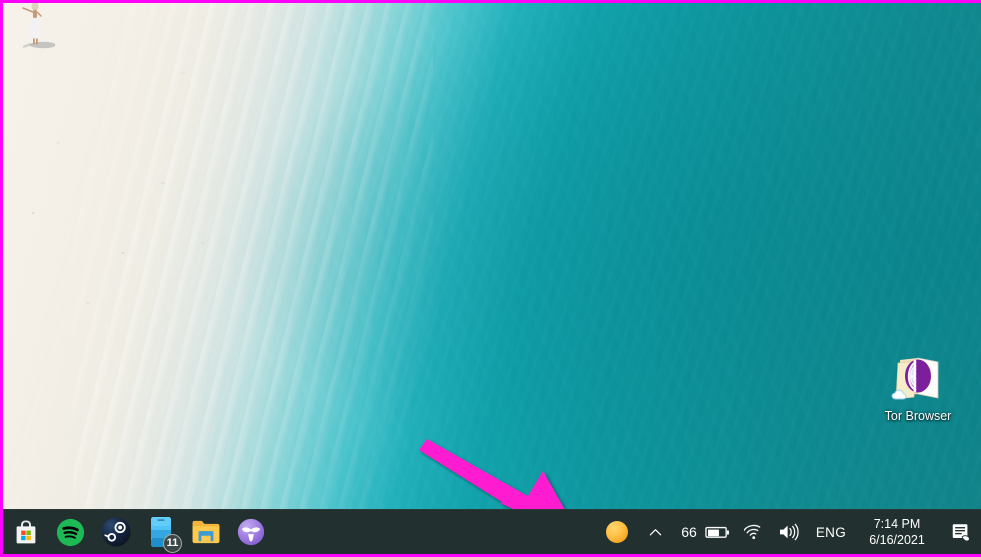  I want to click on store-bag-icon, so click(25, 532).